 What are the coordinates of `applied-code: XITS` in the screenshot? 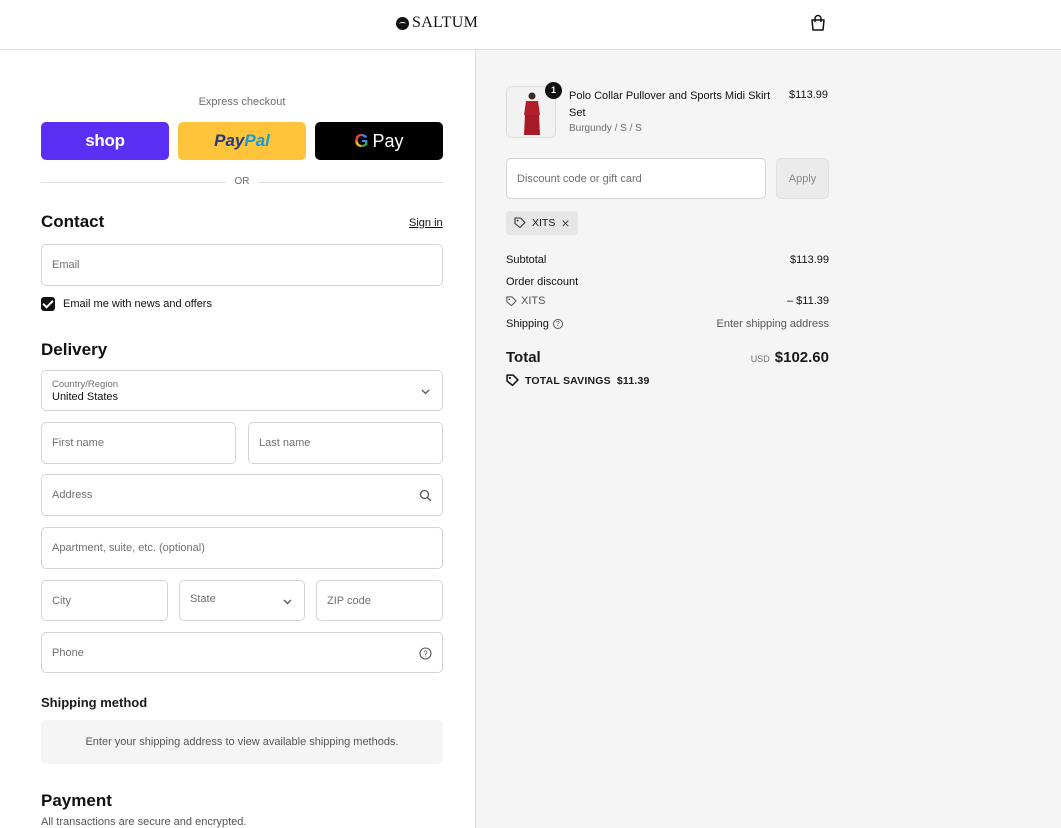 It's located at (544, 223).